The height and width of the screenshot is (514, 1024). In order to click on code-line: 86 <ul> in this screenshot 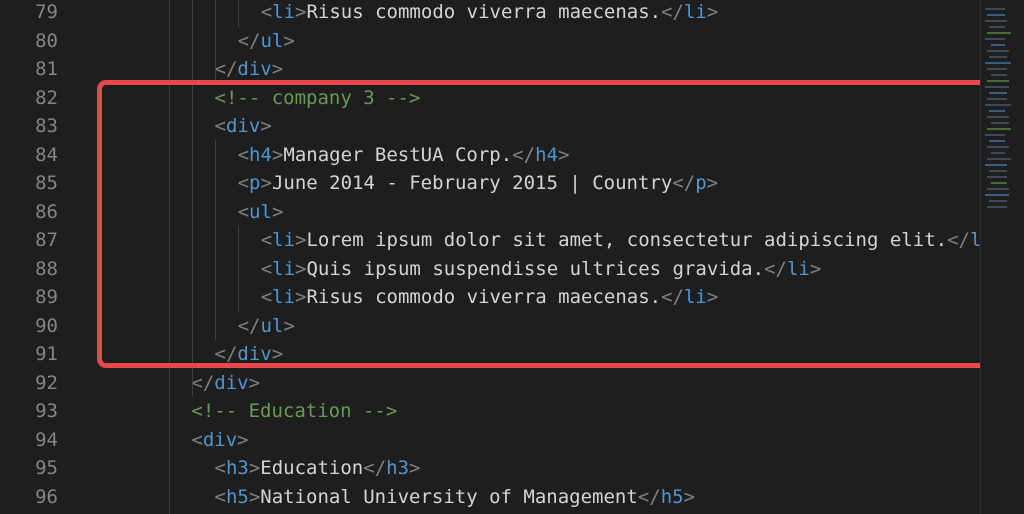, I will do `click(490, 212)`.